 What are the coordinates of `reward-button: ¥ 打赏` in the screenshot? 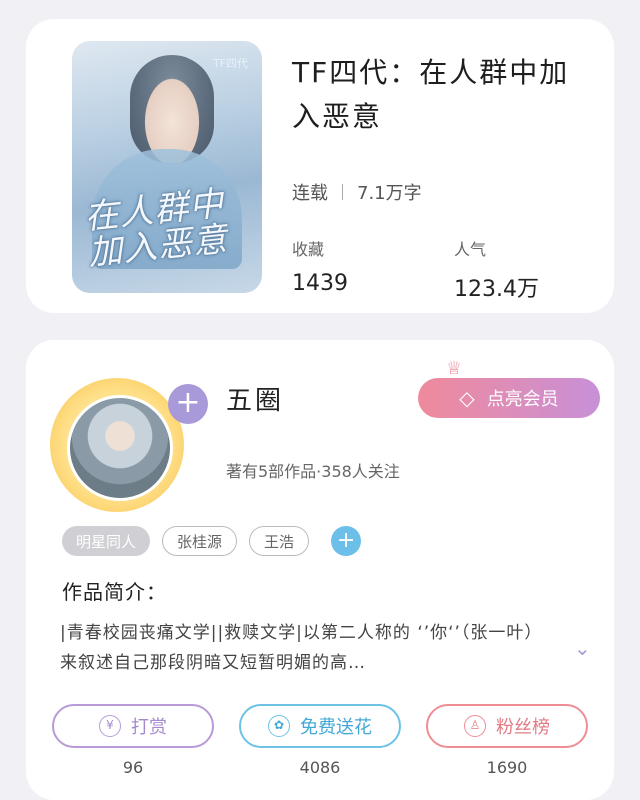 It's located at (133, 726).